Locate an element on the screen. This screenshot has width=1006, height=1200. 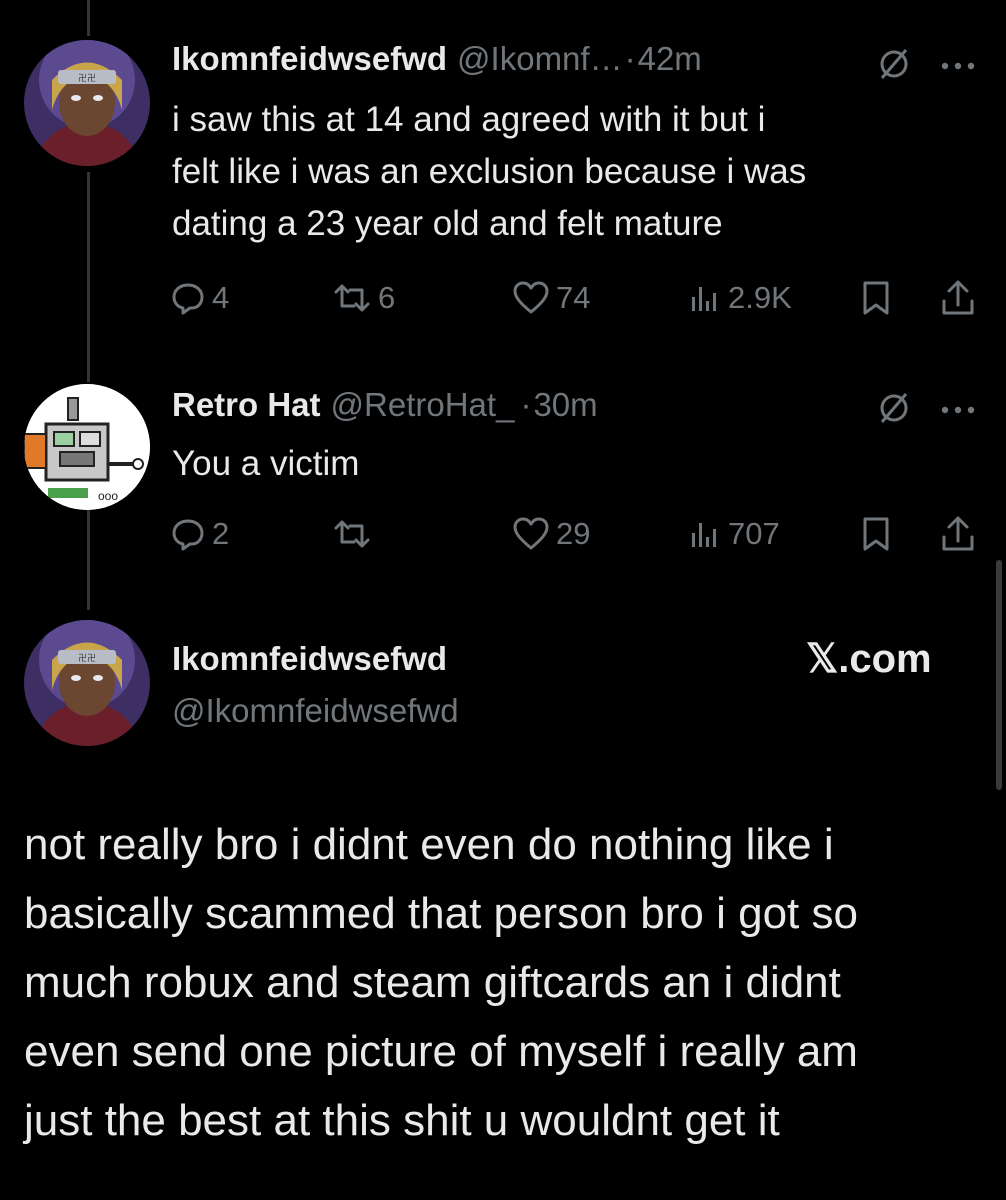
tweet-text-line: You a victim is located at coordinates (266, 463).